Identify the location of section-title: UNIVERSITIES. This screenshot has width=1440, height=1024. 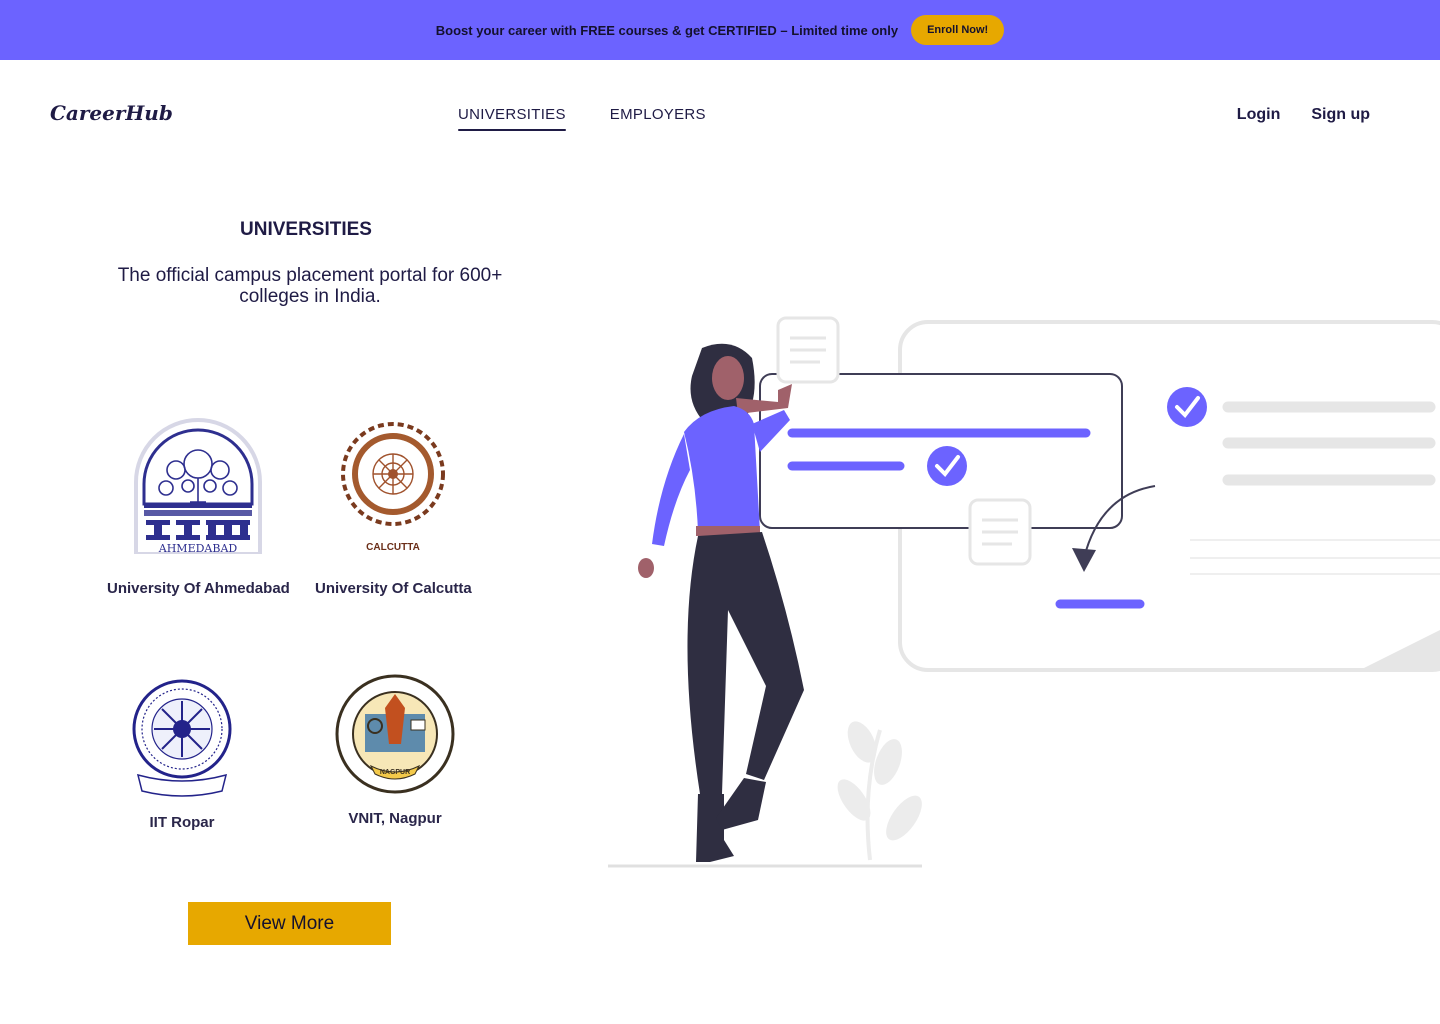
(306, 229).